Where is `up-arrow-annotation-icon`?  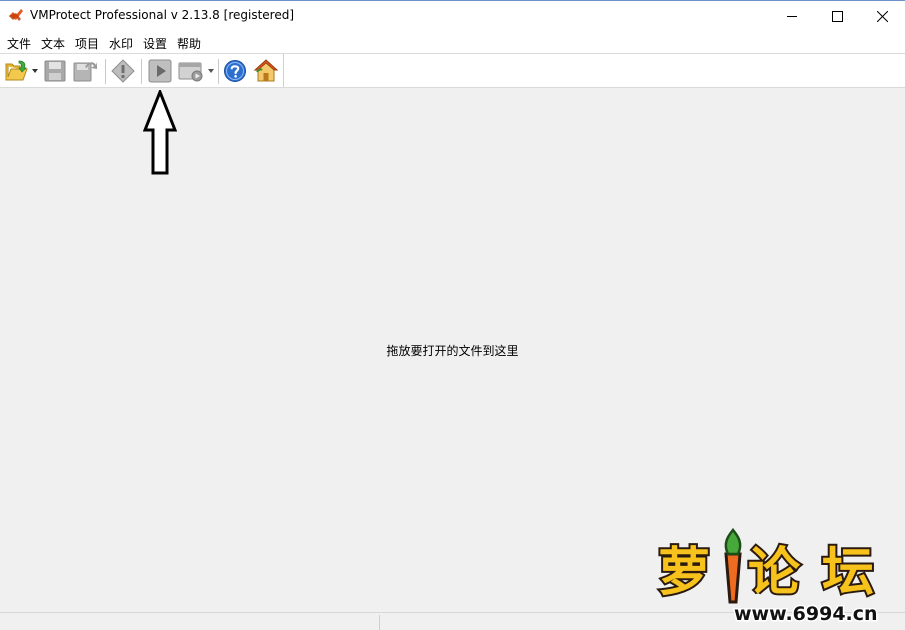
up-arrow-annotation-icon is located at coordinates (160, 132).